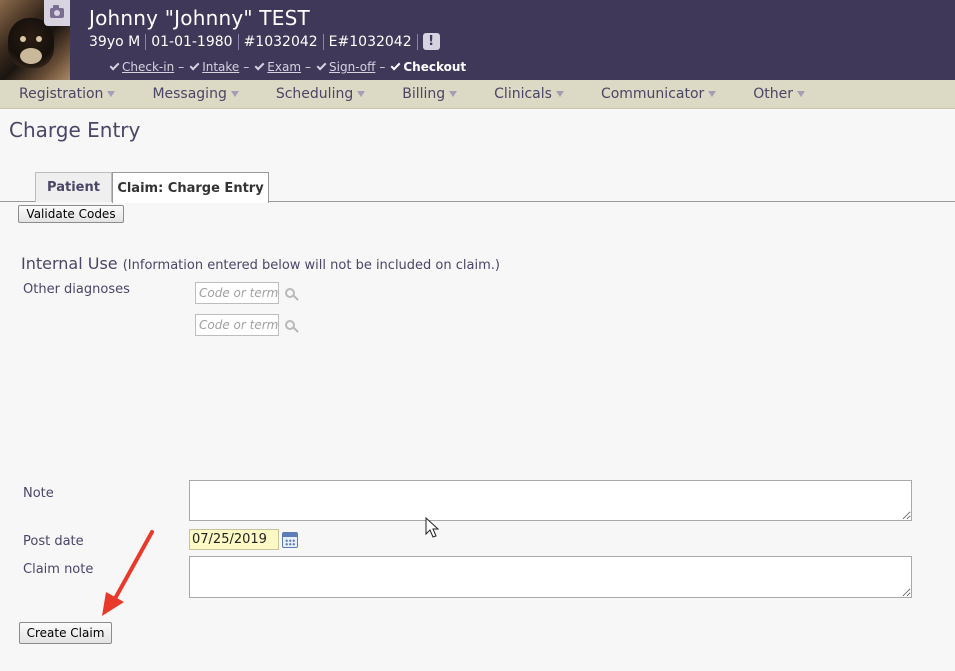  What do you see at coordinates (115, 41) in the screenshot?
I see `patient-age-sex: 39yo M` at bounding box center [115, 41].